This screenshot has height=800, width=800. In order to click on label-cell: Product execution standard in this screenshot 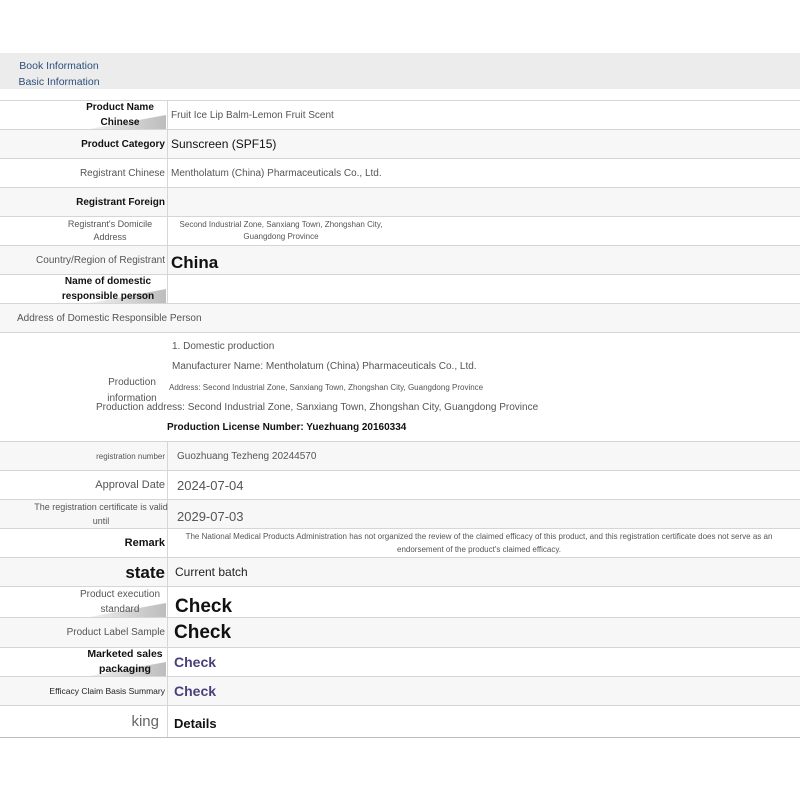, I will do `click(84, 602)`.